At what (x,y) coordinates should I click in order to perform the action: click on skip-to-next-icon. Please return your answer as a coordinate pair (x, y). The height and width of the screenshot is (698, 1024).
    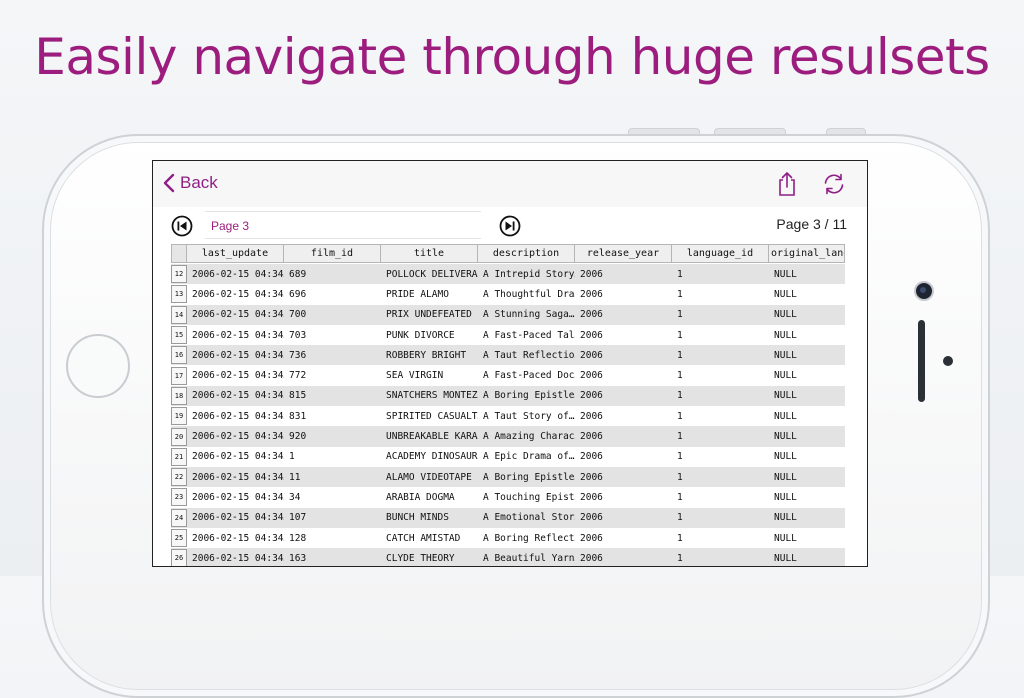
    Looking at the image, I should click on (510, 226).